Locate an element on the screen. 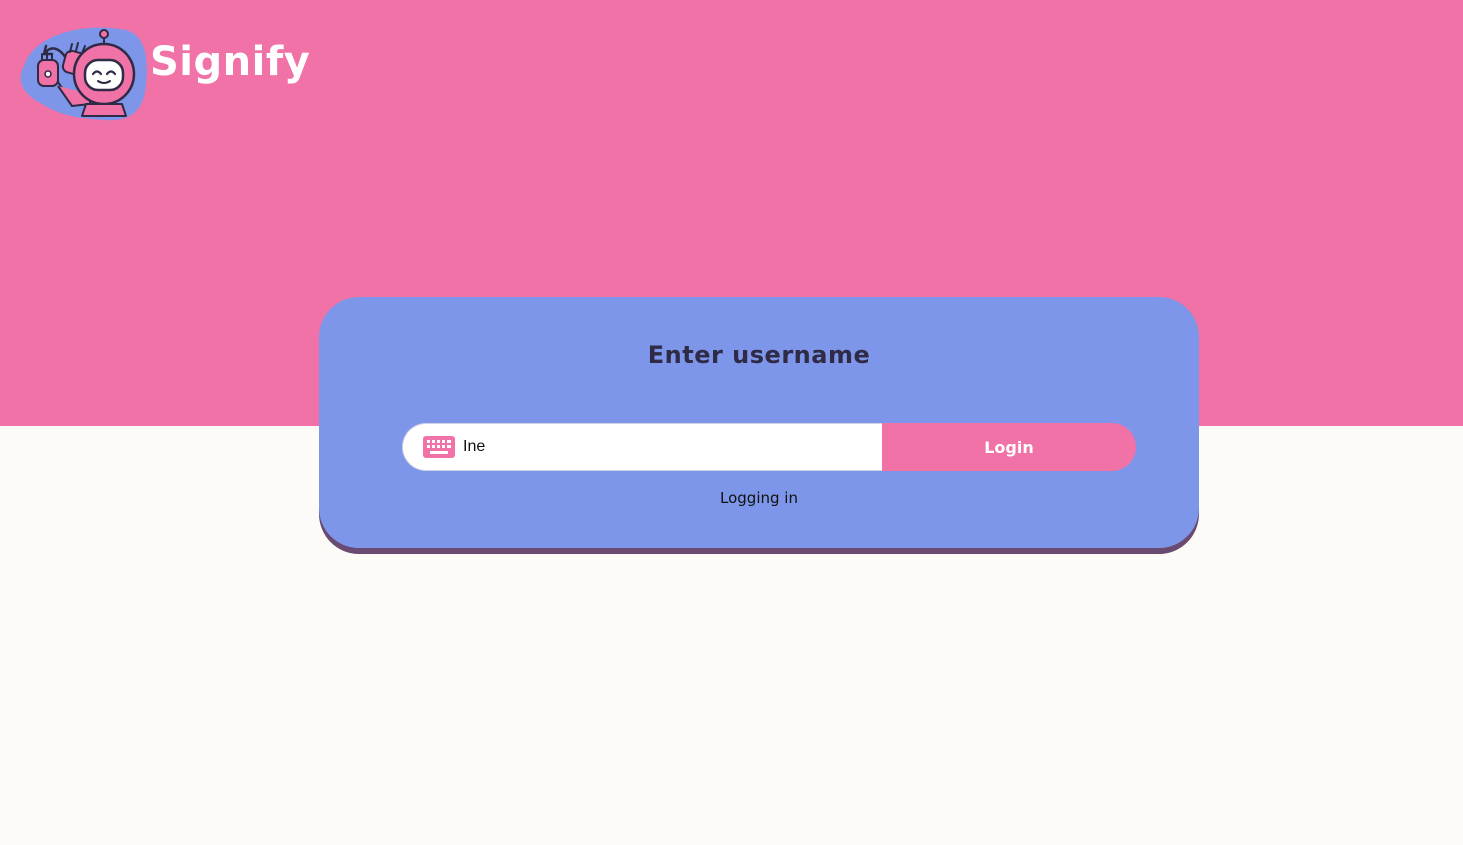 This screenshot has width=1463, height=845. username-form: Login is located at coordinates (769, 447).